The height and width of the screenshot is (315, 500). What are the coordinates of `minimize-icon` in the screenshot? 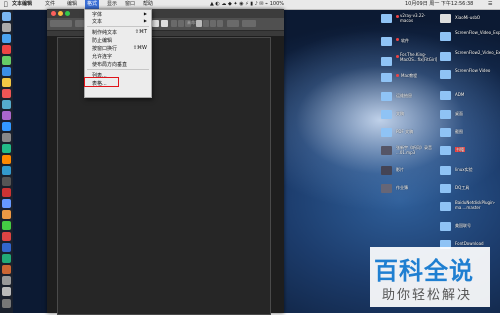 It's located at (60, 13).